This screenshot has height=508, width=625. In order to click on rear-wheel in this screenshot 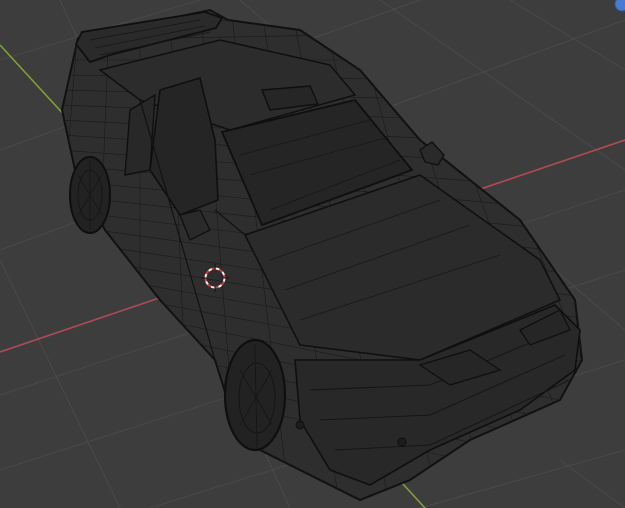, I will do `click(90, 195)`.